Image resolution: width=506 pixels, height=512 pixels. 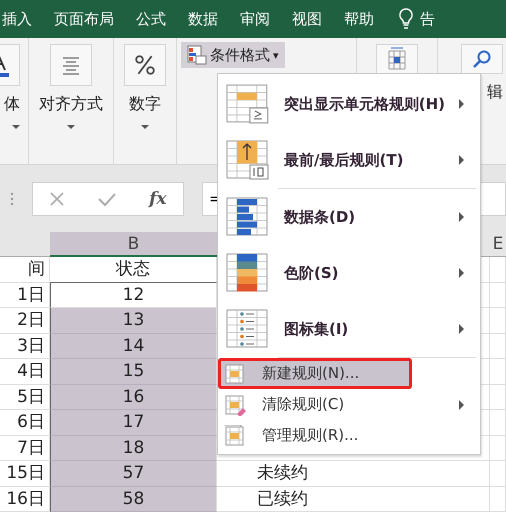 What do you see at coordinates (349, 217) in the screenshot?
I see `menu-item: 数据条(D)` at bounding box center [349, 217].